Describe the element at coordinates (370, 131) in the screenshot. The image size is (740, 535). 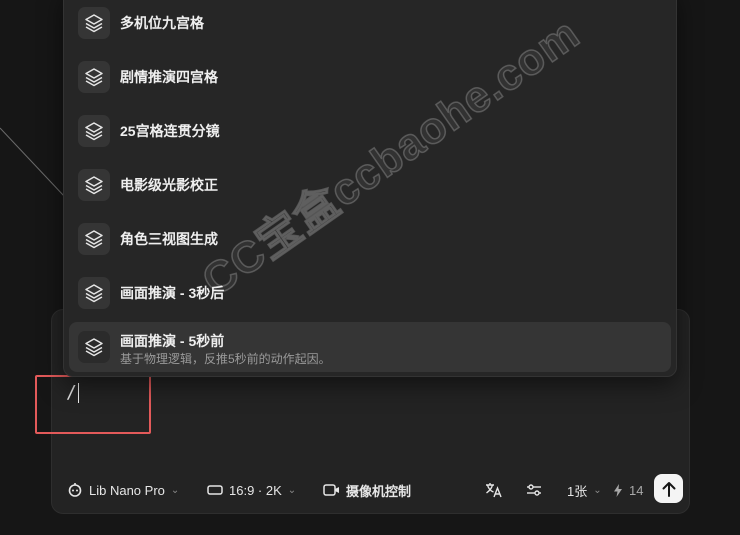
I see `menu-item-25-grid-storyboard: 25宫格连贯分镜` at that location.